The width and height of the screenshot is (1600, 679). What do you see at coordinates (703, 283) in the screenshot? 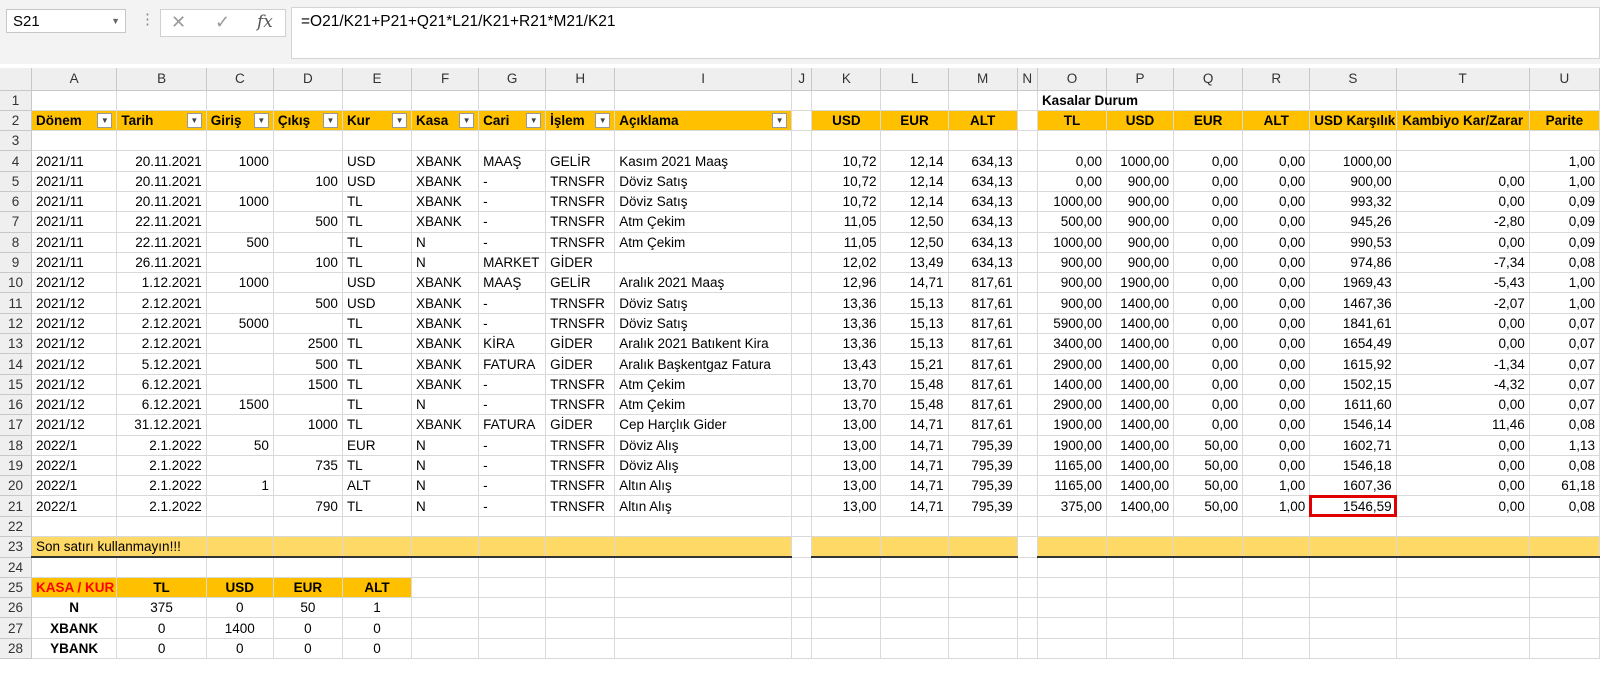
I see `cell-i10: Aralık 2021 Maaş` at bounding box center [703, 283].